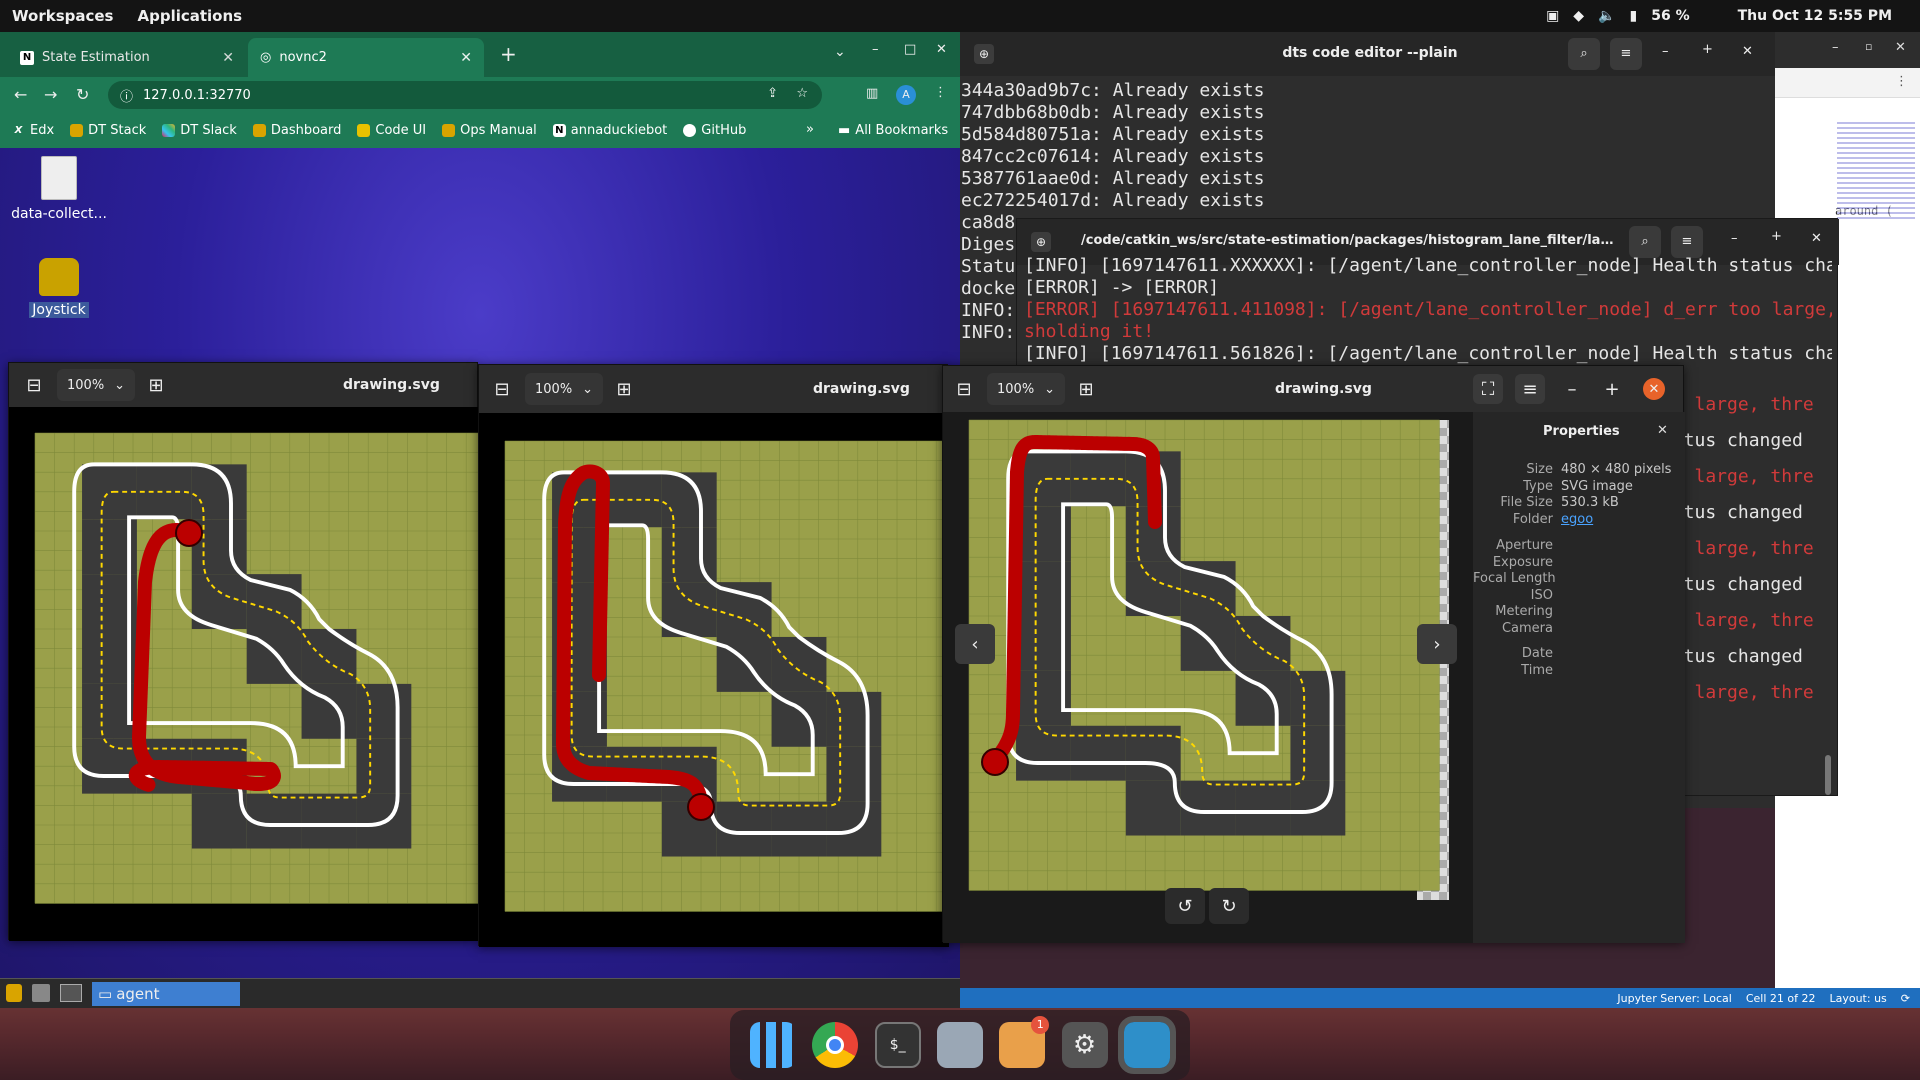 The image size is (1920, 1080). What do you see at coordinates (508, 54) in the screenshot?
I see `new-tab-button: +` at bounding box center [508, 54].